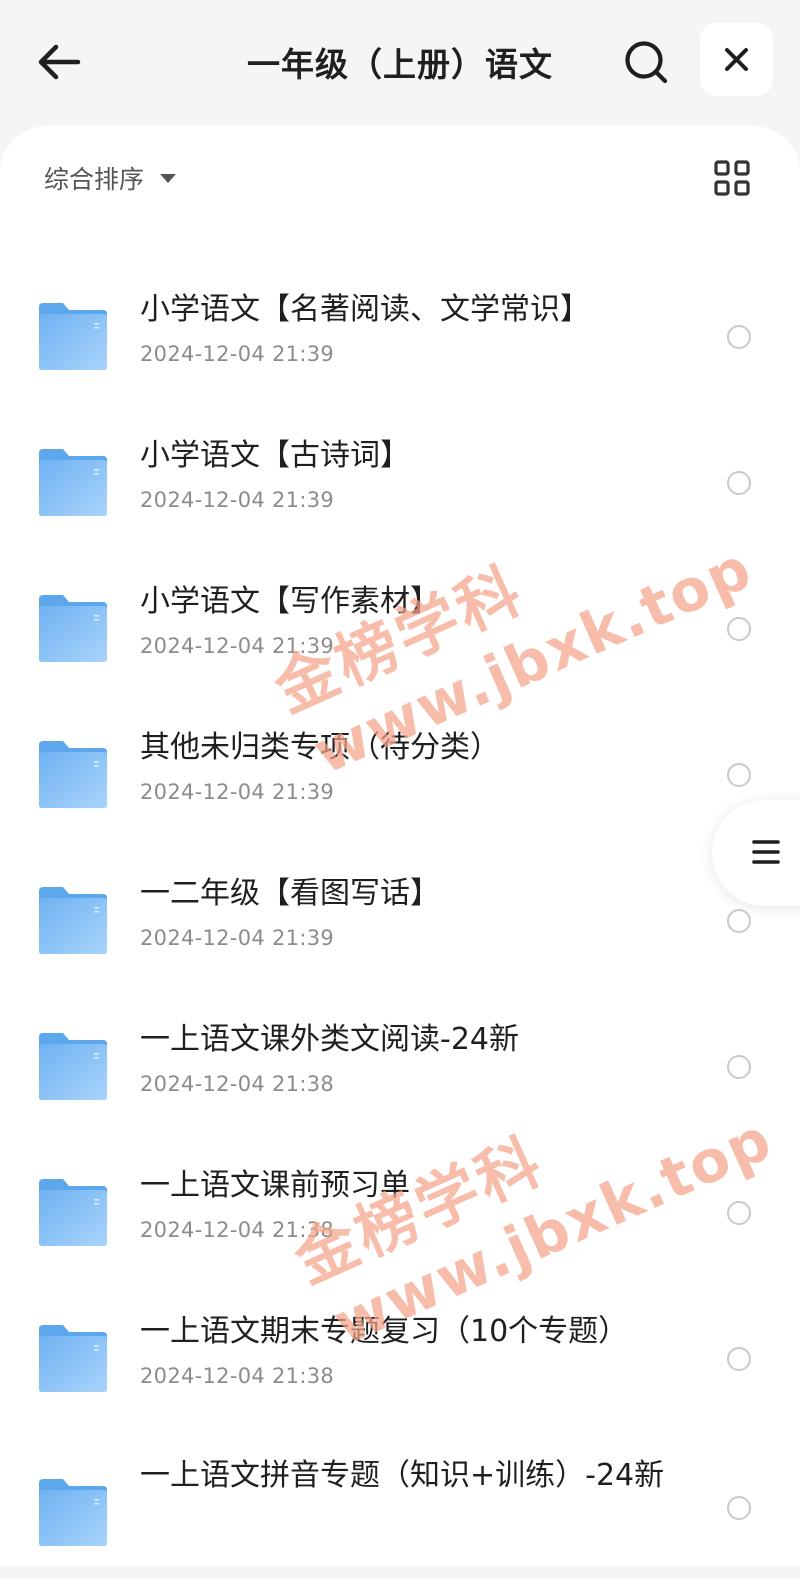 The image size is (800, 1579). I want to click on list-item: 一上语文课前预习单 2024-12-04 21:38, so click(400, 1214).